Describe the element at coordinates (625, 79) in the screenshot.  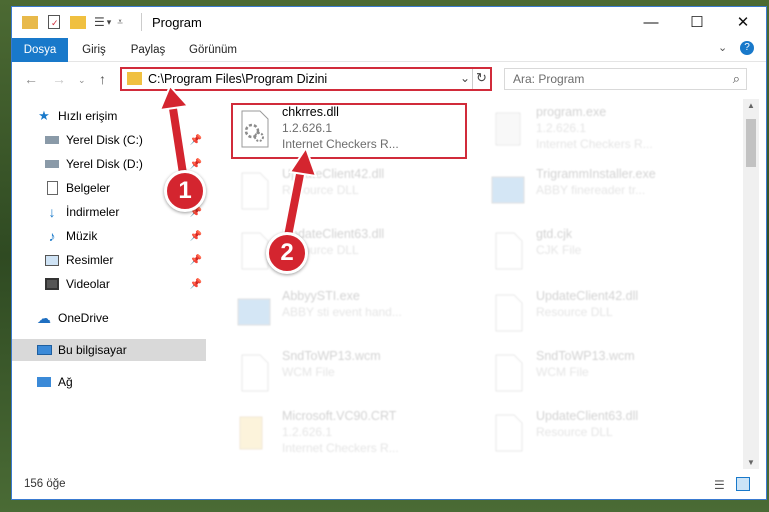
I see `search-input: Ara: Program ⌕` at that location.